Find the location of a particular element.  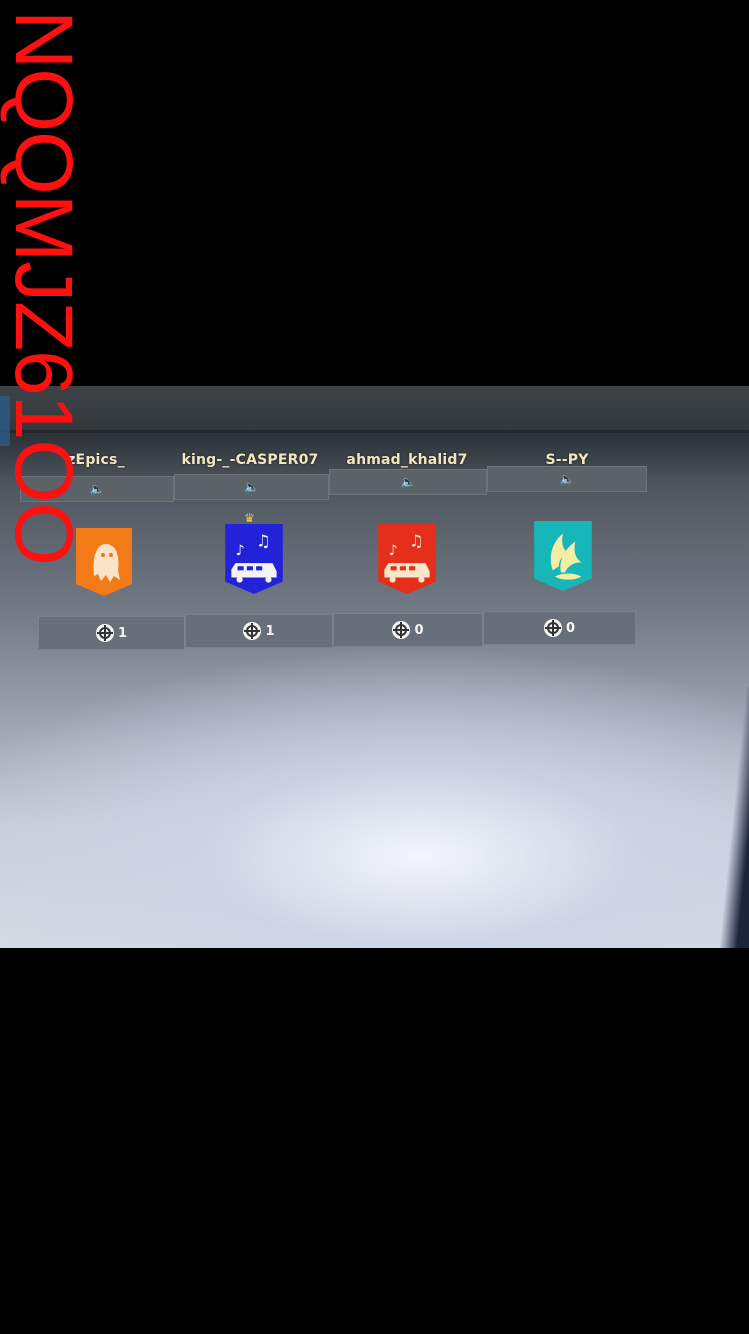

player-banner-3: ♪ ♫ is located at coordinates (407, 558).